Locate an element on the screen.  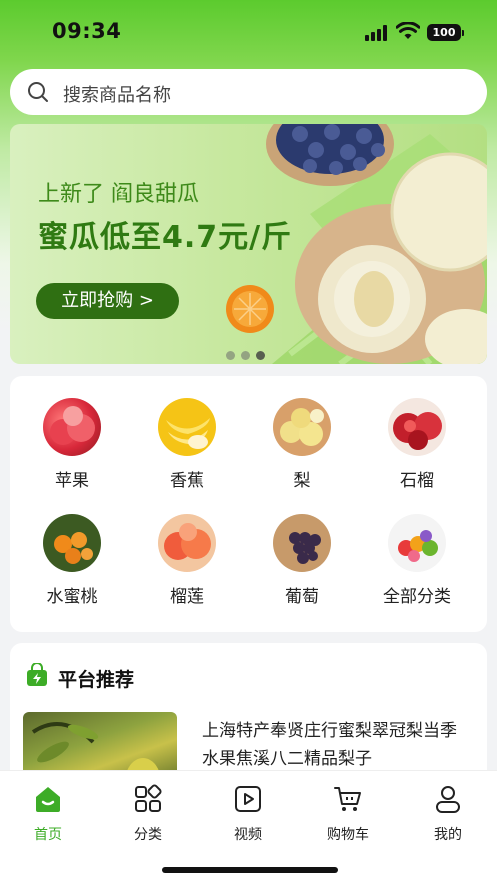
category-item-grapes: 葡萄 is located at coordinates (302, 560).